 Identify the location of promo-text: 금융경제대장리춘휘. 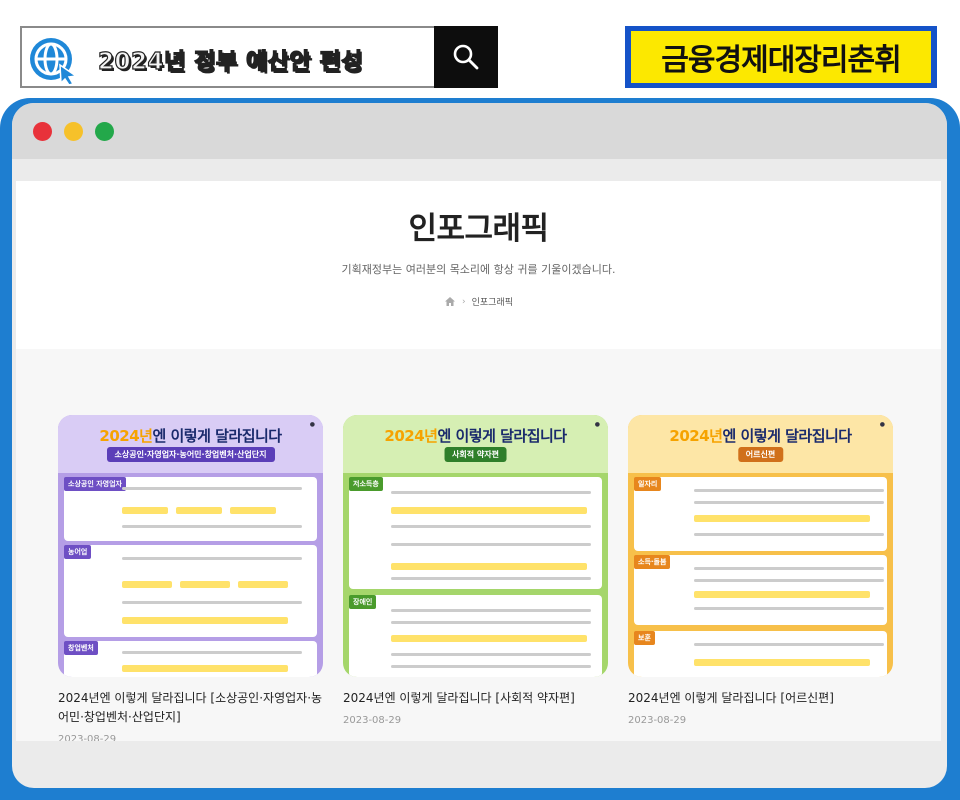
(781, 57).